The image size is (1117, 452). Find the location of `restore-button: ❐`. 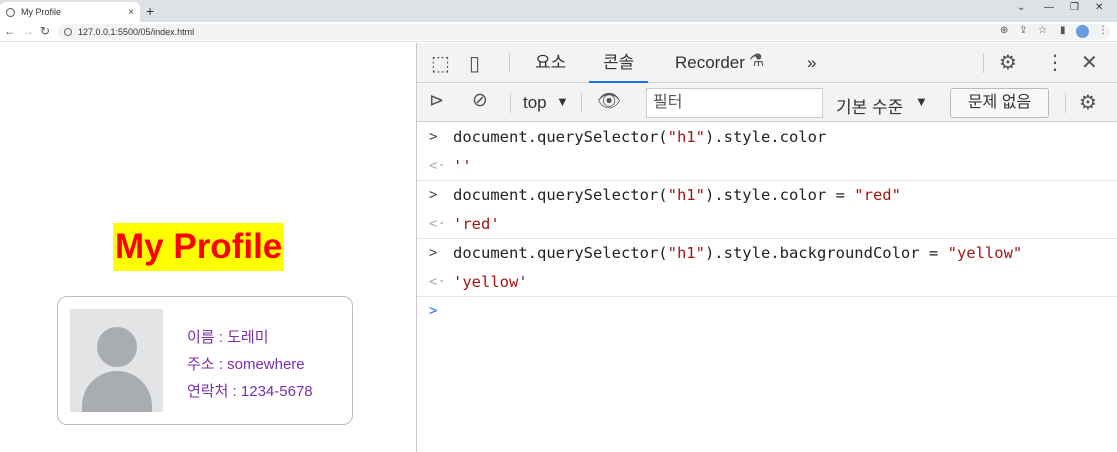

restore-button: ❐ is located at coordinates (1074, 7).